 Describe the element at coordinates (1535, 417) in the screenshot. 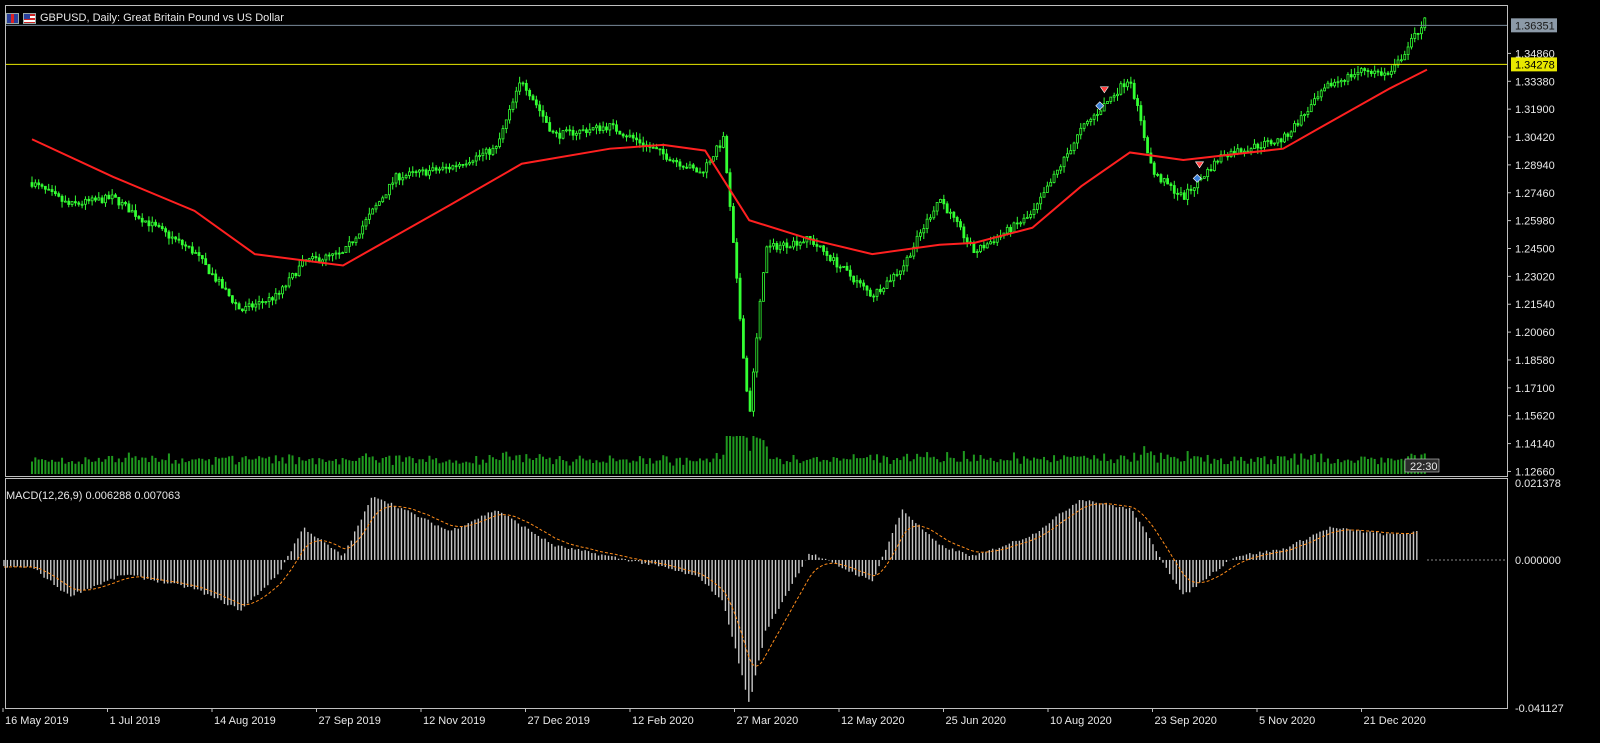

I see `price-tick-label: 1.15620` at that location.